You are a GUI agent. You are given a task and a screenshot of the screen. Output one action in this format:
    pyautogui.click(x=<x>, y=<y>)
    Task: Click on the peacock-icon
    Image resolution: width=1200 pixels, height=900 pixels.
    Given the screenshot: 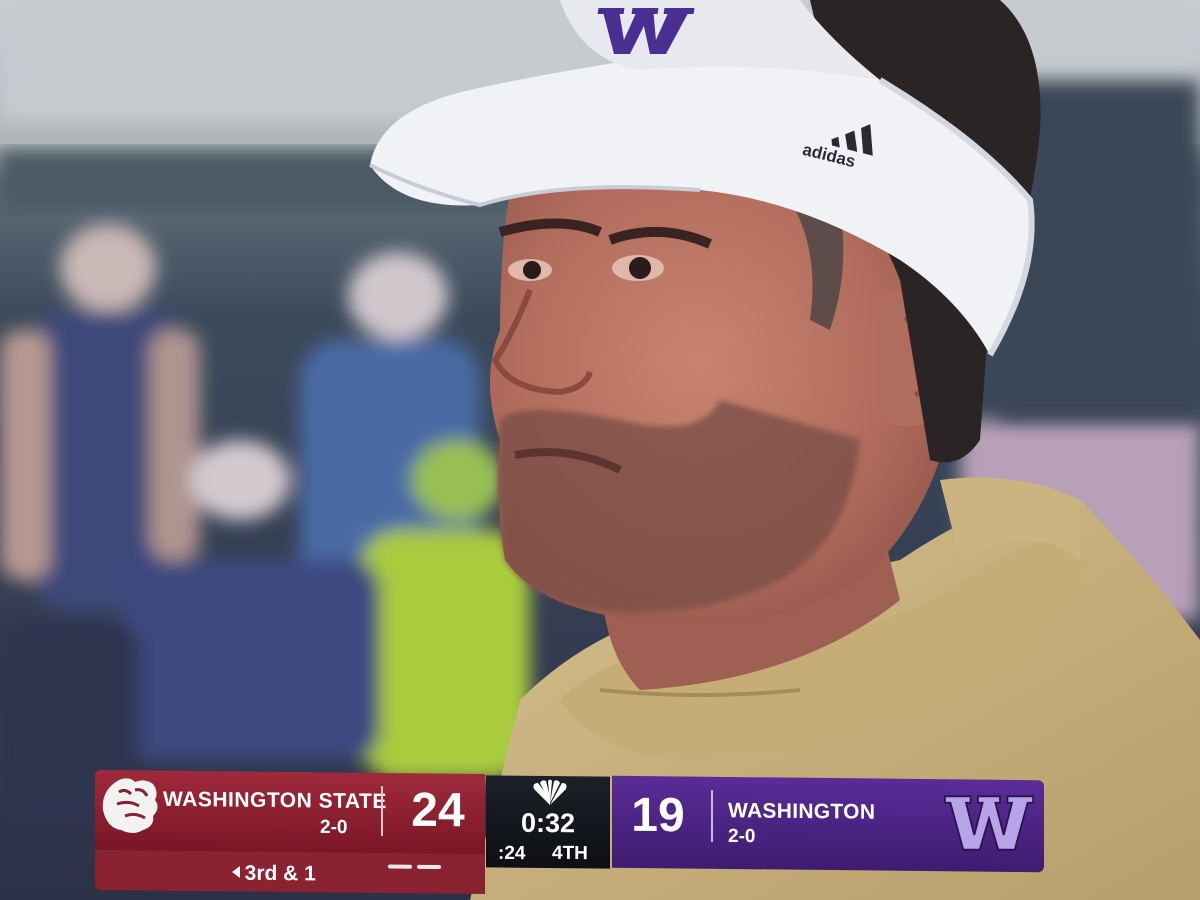 What is the action you would take?
    pyautogui.click(x=550, y=792)
    